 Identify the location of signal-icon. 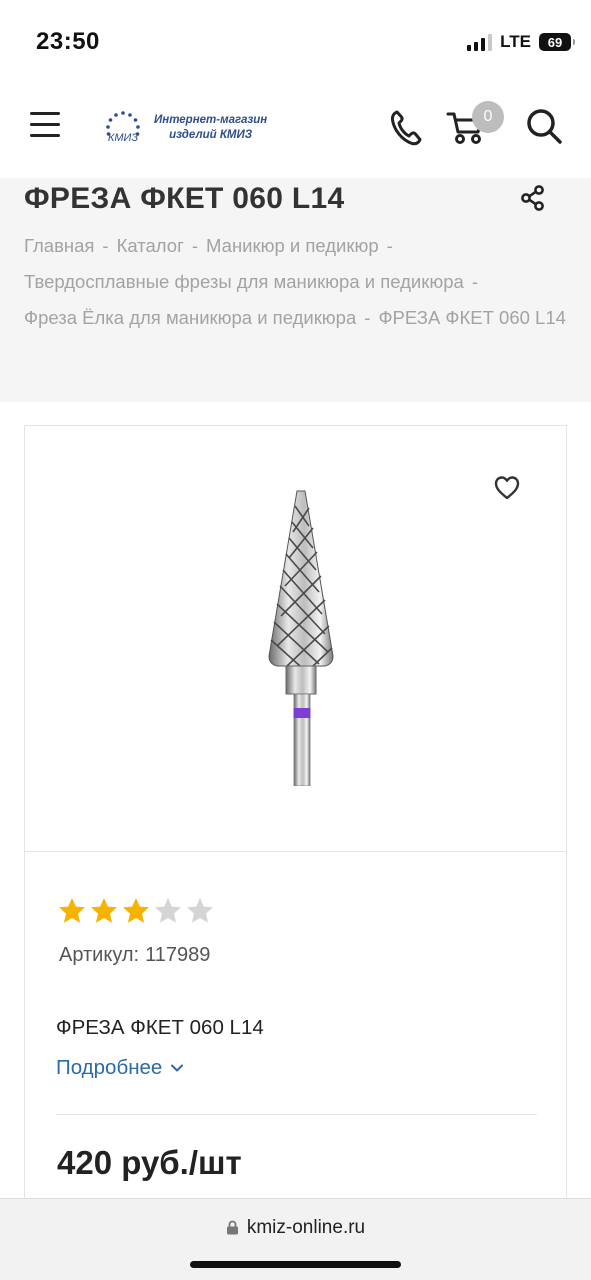
(480, 42).